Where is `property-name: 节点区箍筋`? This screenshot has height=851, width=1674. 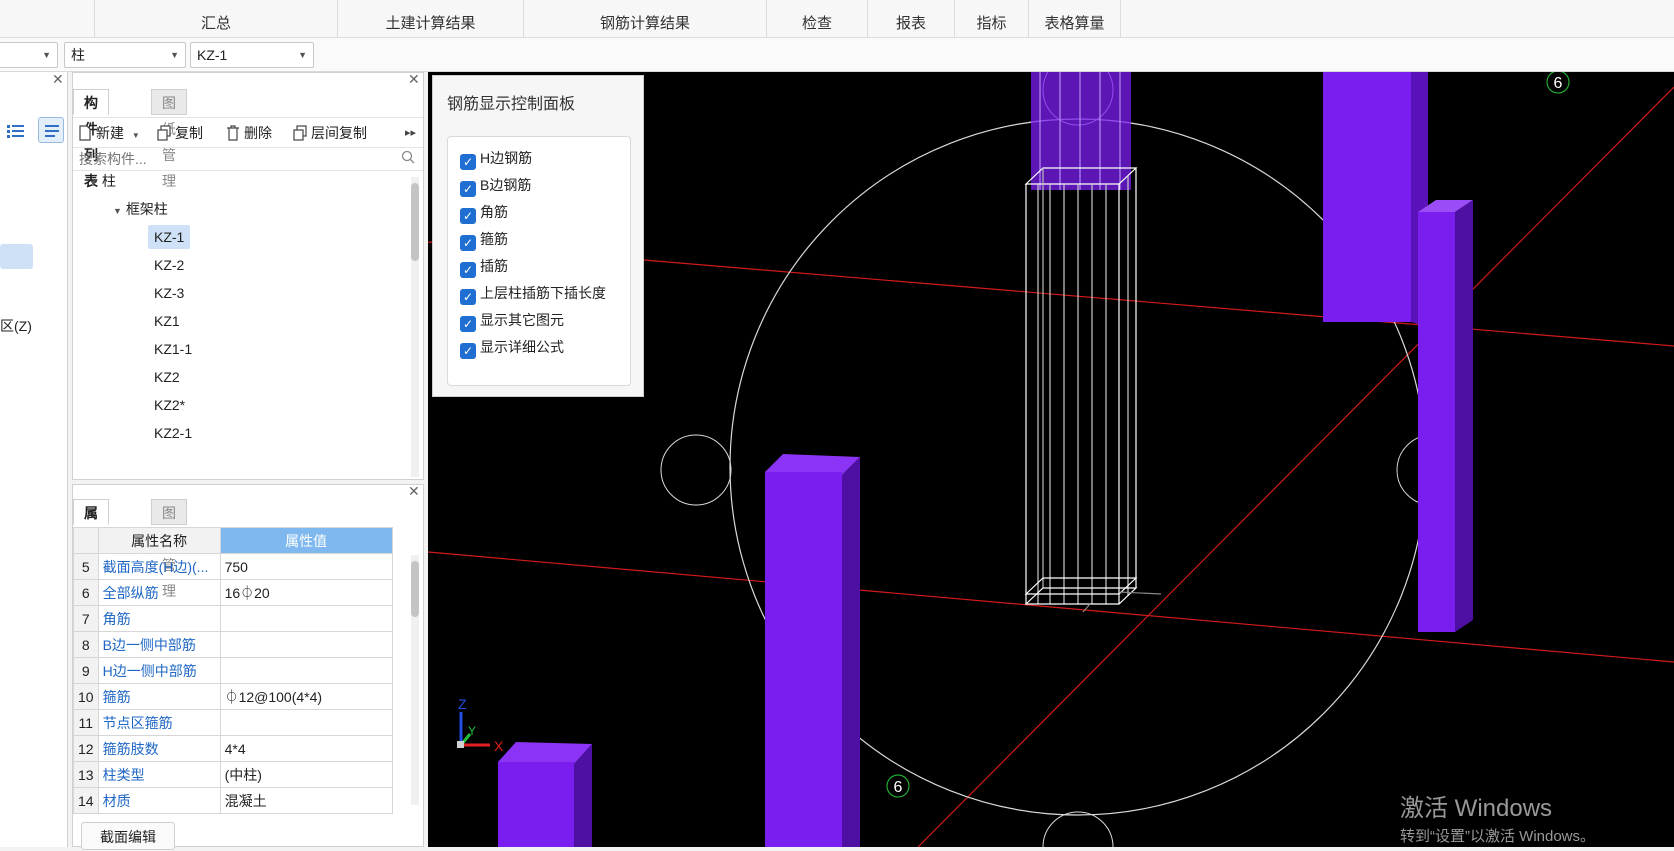
property-name: 节点区箍筋 is located at coordinates (159, 722).